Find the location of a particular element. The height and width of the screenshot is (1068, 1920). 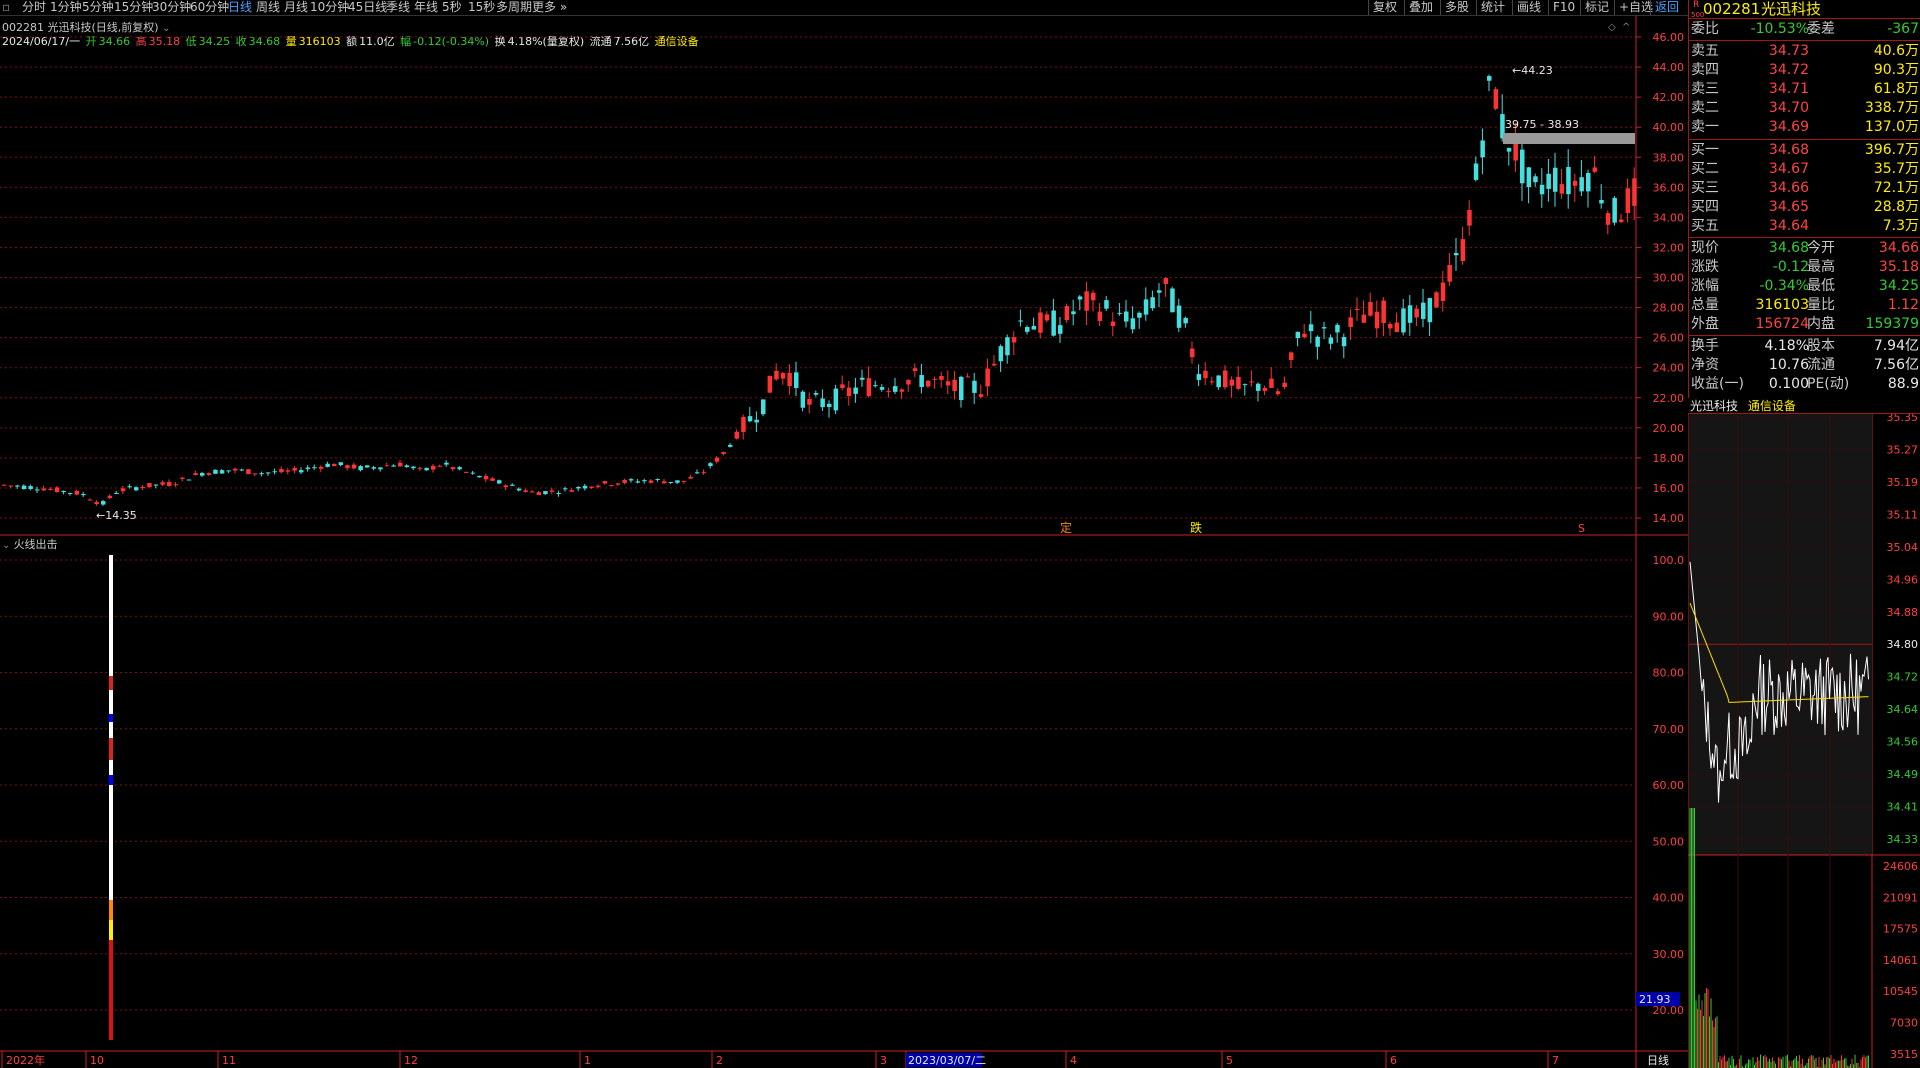

chevron-down-icon: ⌄ is located at coordinates (8, 545).